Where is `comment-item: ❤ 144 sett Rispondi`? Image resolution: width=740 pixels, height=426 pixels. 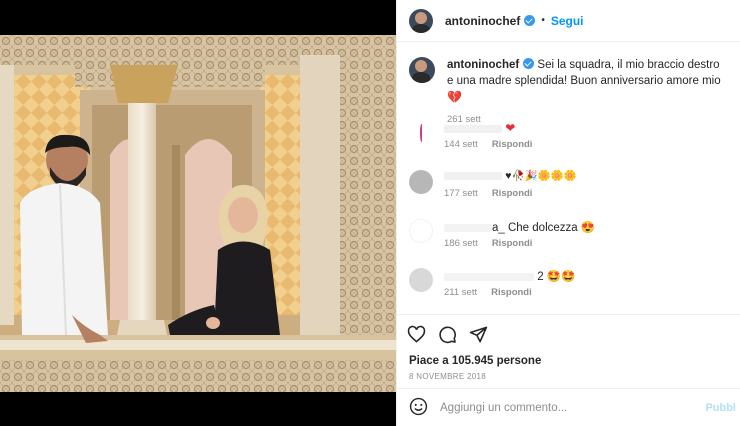 comment-item: ❤ 144 sett Rispondi is located at coordinates (568, 138).